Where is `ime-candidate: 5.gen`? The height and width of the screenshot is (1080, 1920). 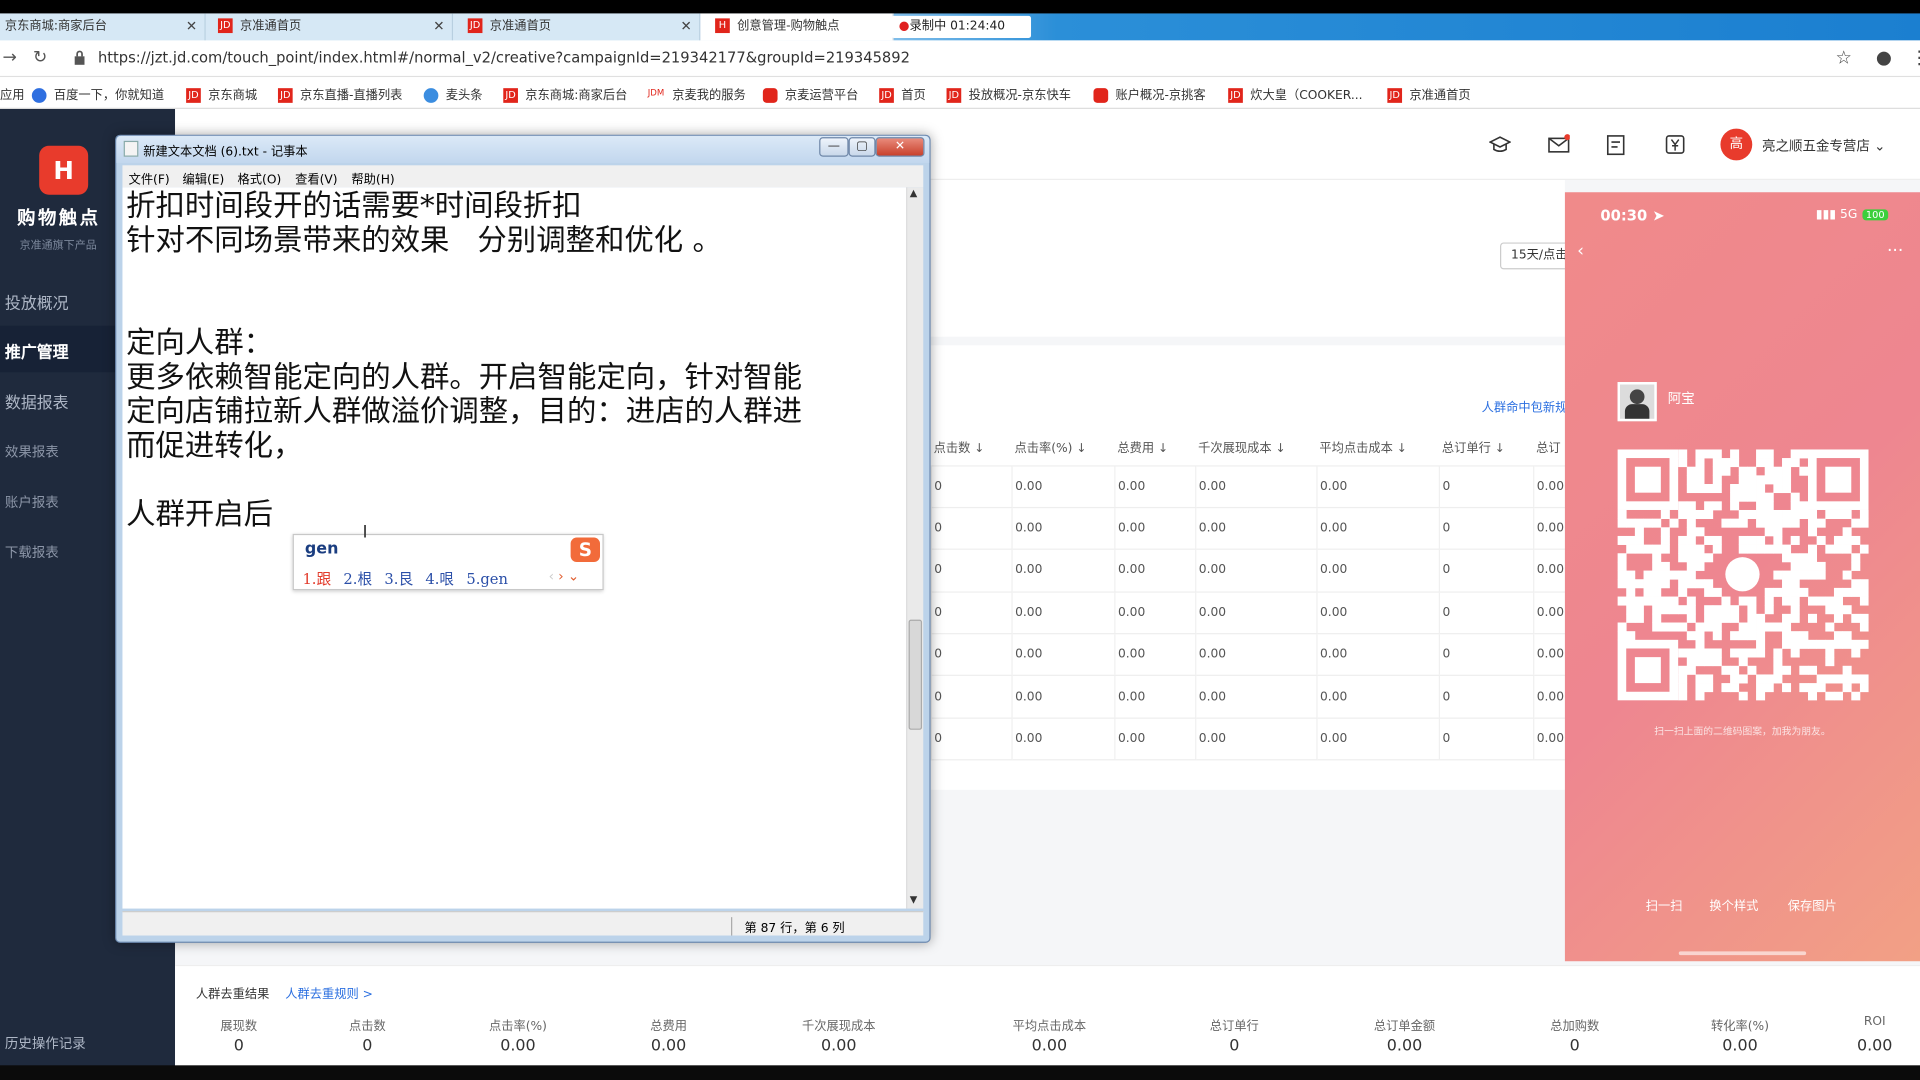
ime-candidate: 5.gen is located at coordinates (487, 579).